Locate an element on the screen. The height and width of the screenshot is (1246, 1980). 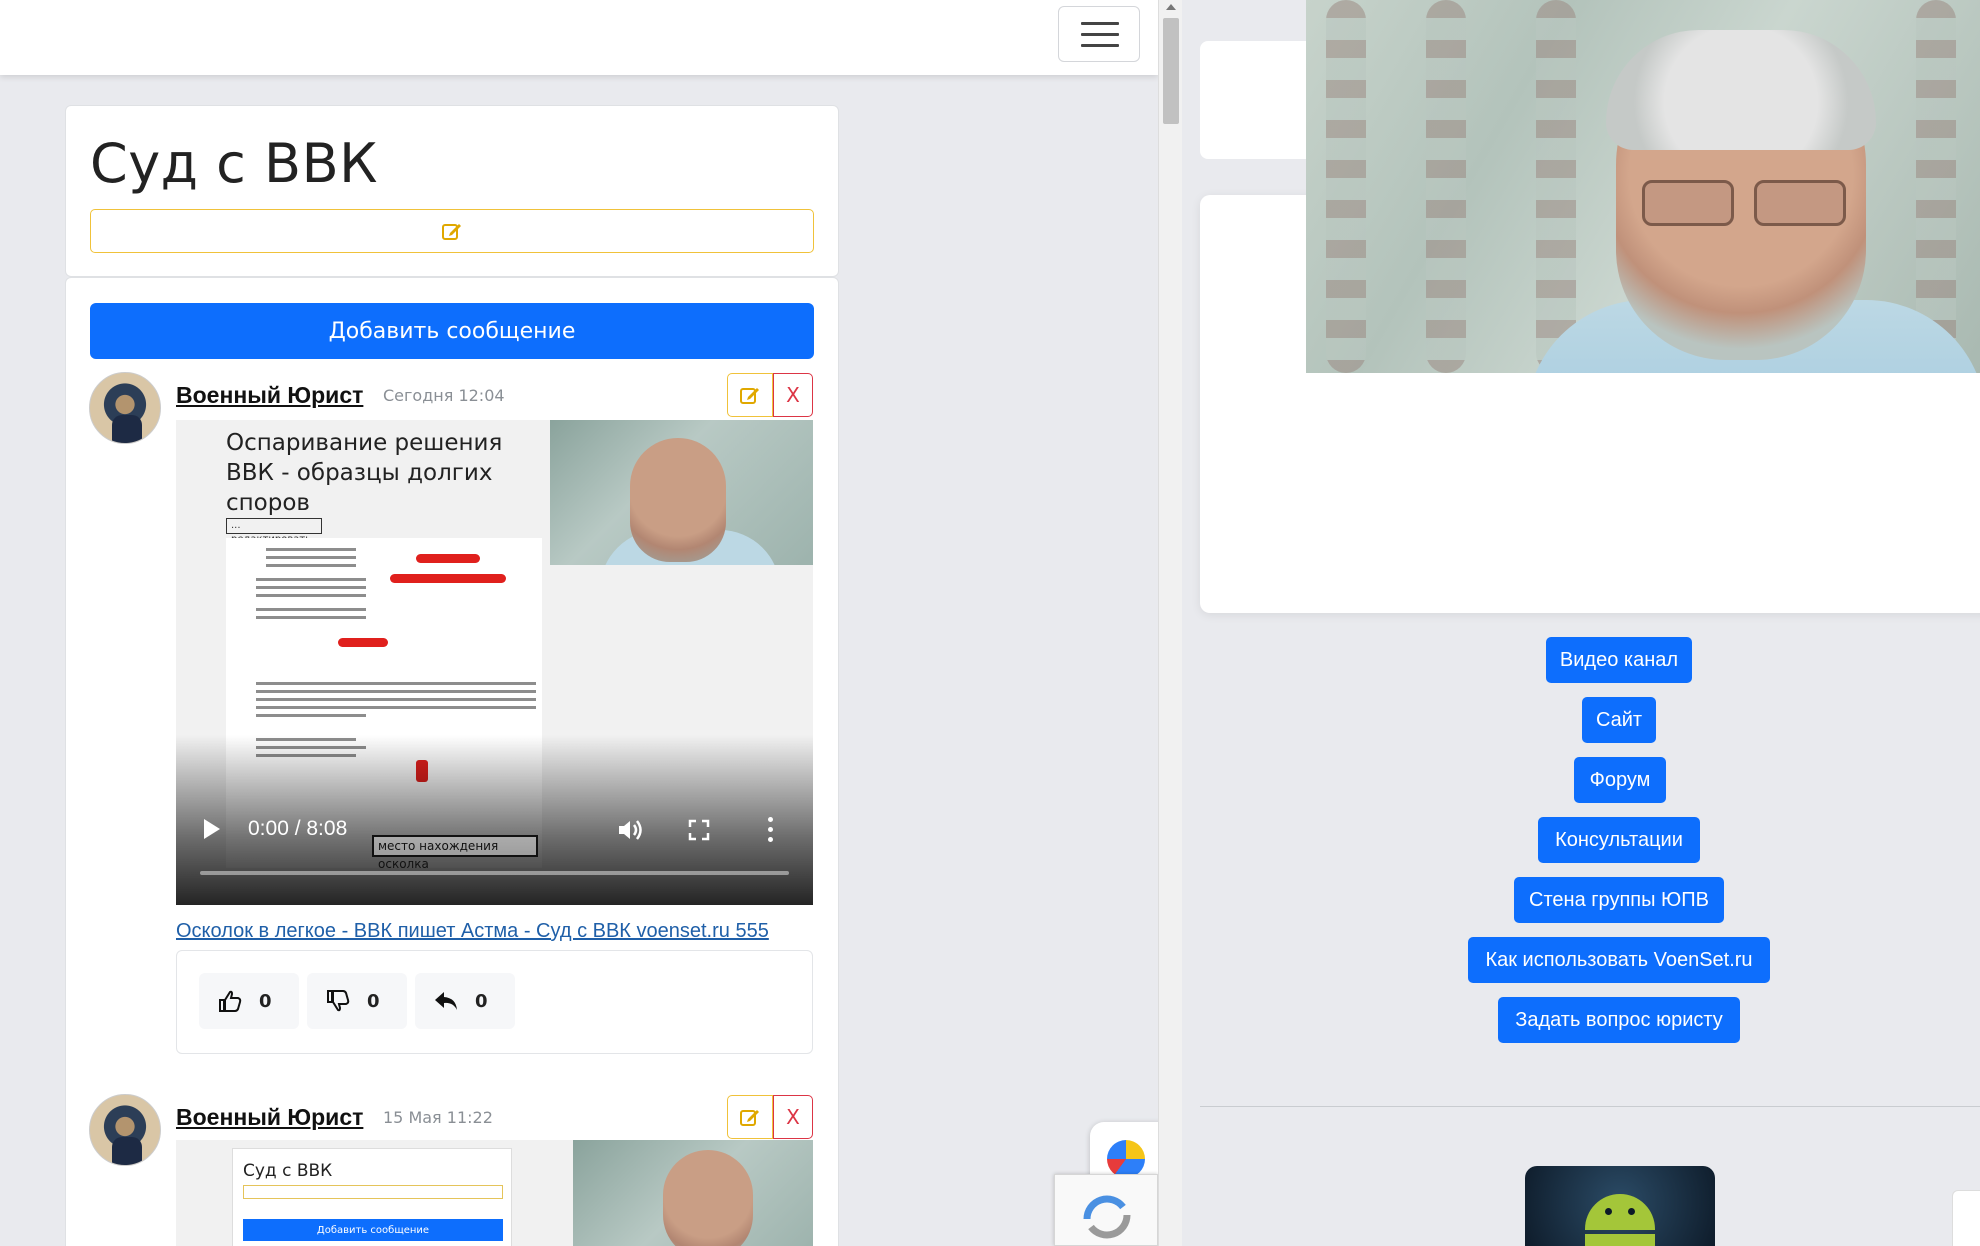
assistant-logo-icon is located at coordinates (1126, 1159).